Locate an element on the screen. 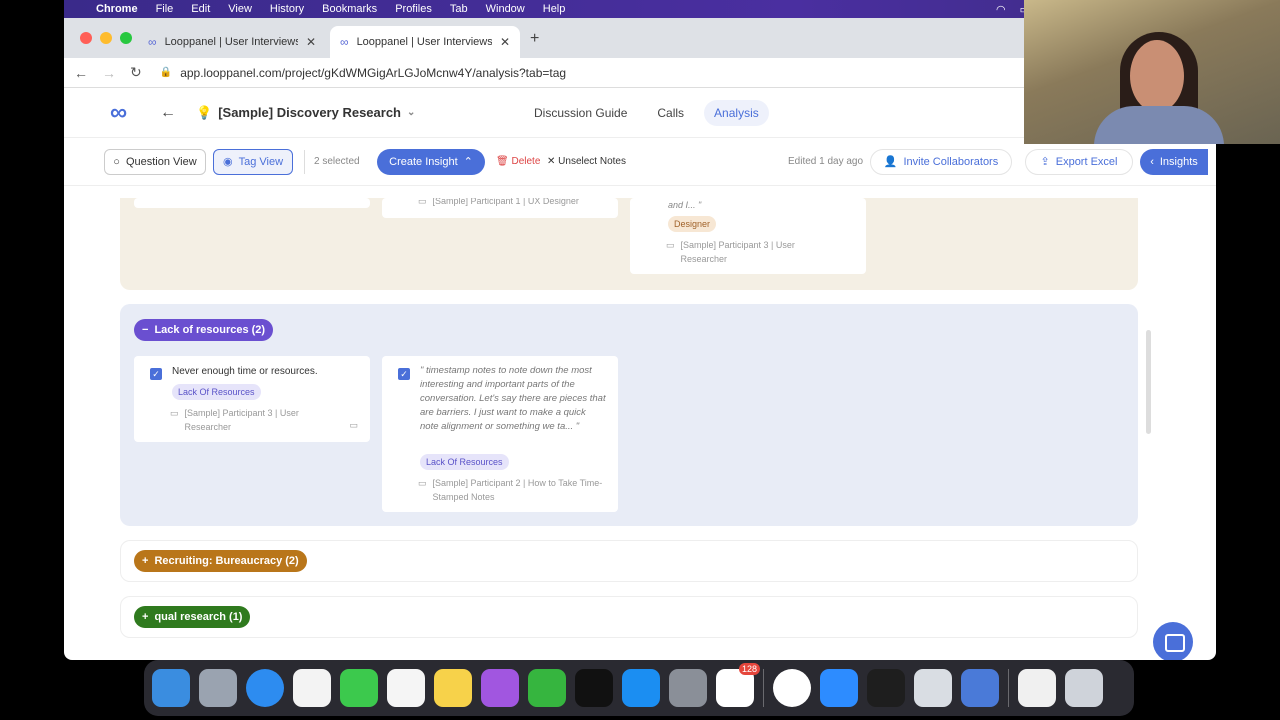 Image resolution: width=1280 pixels, height=720 pixels. tag-section-toggle: − Lack of resources (2) is located at coordinates (204, 330).